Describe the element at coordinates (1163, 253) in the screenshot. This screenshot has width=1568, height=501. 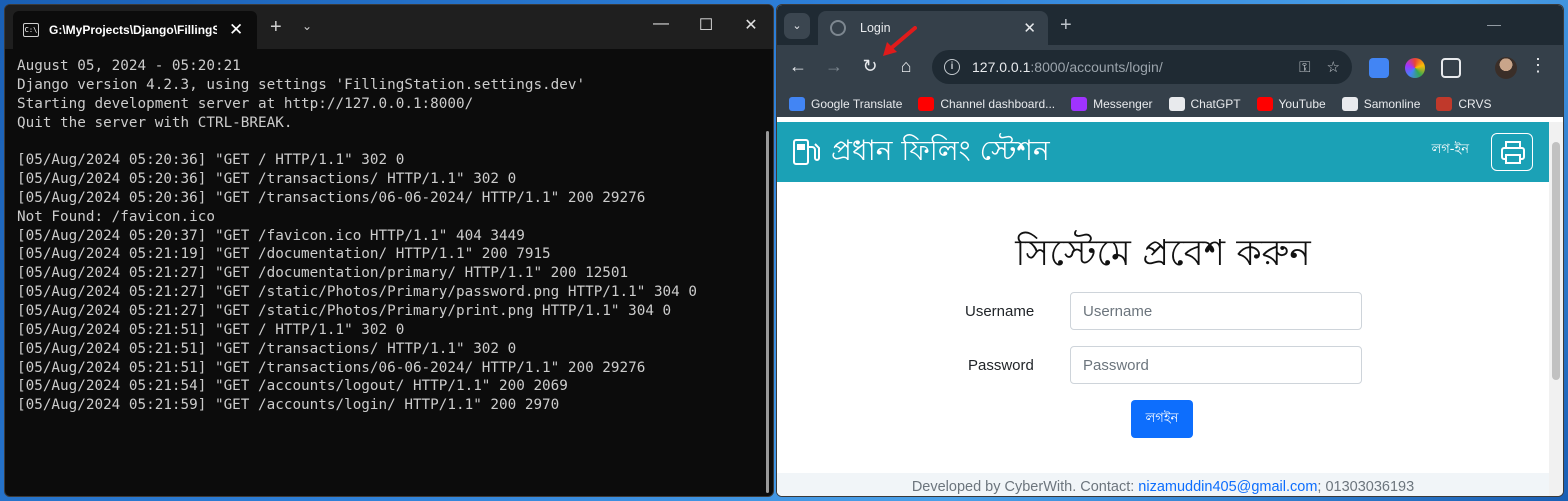
I see `login-heading: সিস্টেমে প্রবেশ করুন` at that location.